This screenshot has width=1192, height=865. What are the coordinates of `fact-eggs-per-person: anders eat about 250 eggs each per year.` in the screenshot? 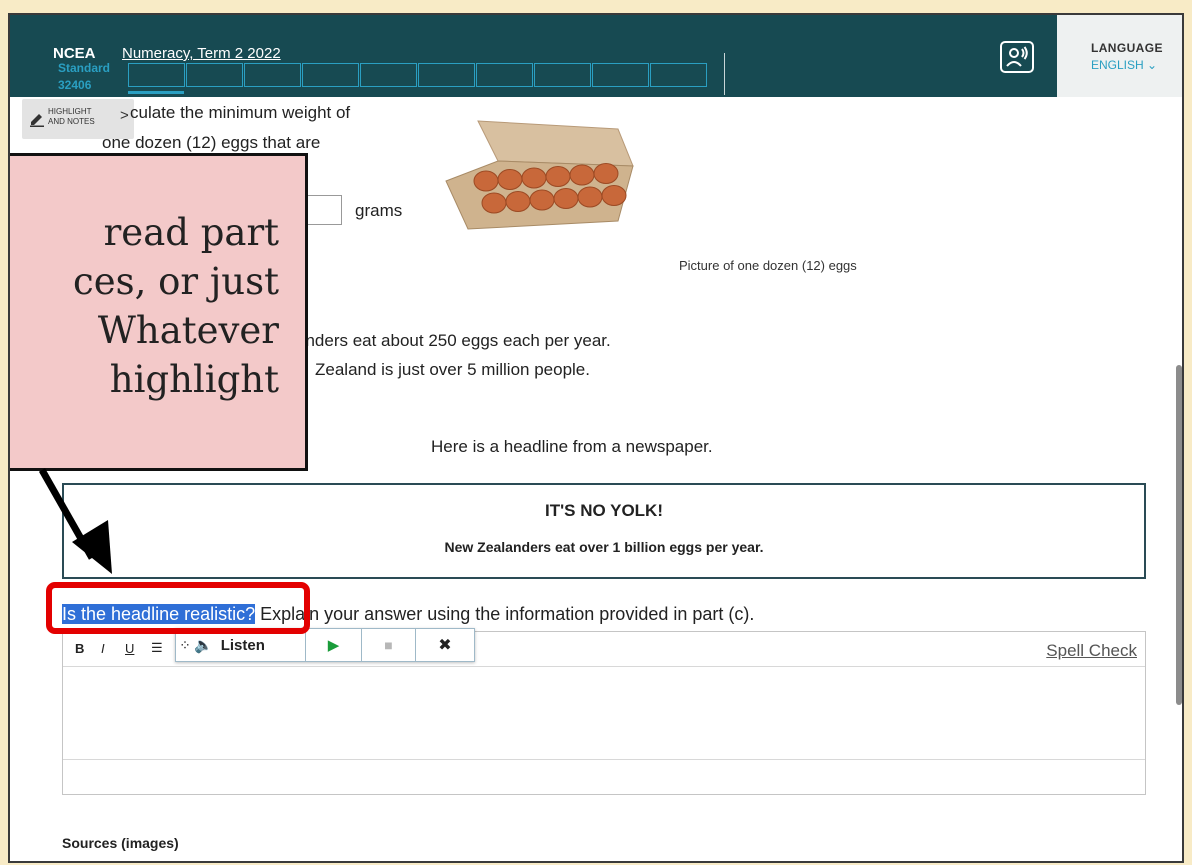 It's located at (453, 340).